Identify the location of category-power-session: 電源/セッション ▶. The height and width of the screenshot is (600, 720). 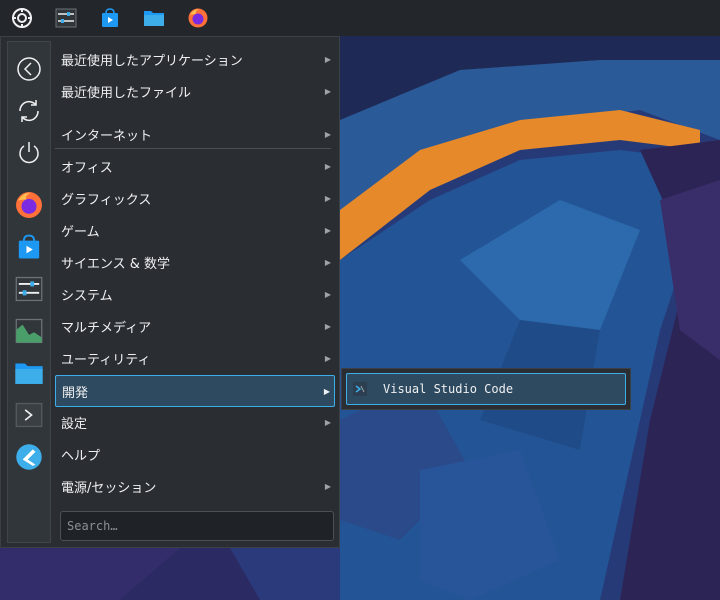
(195, 486).